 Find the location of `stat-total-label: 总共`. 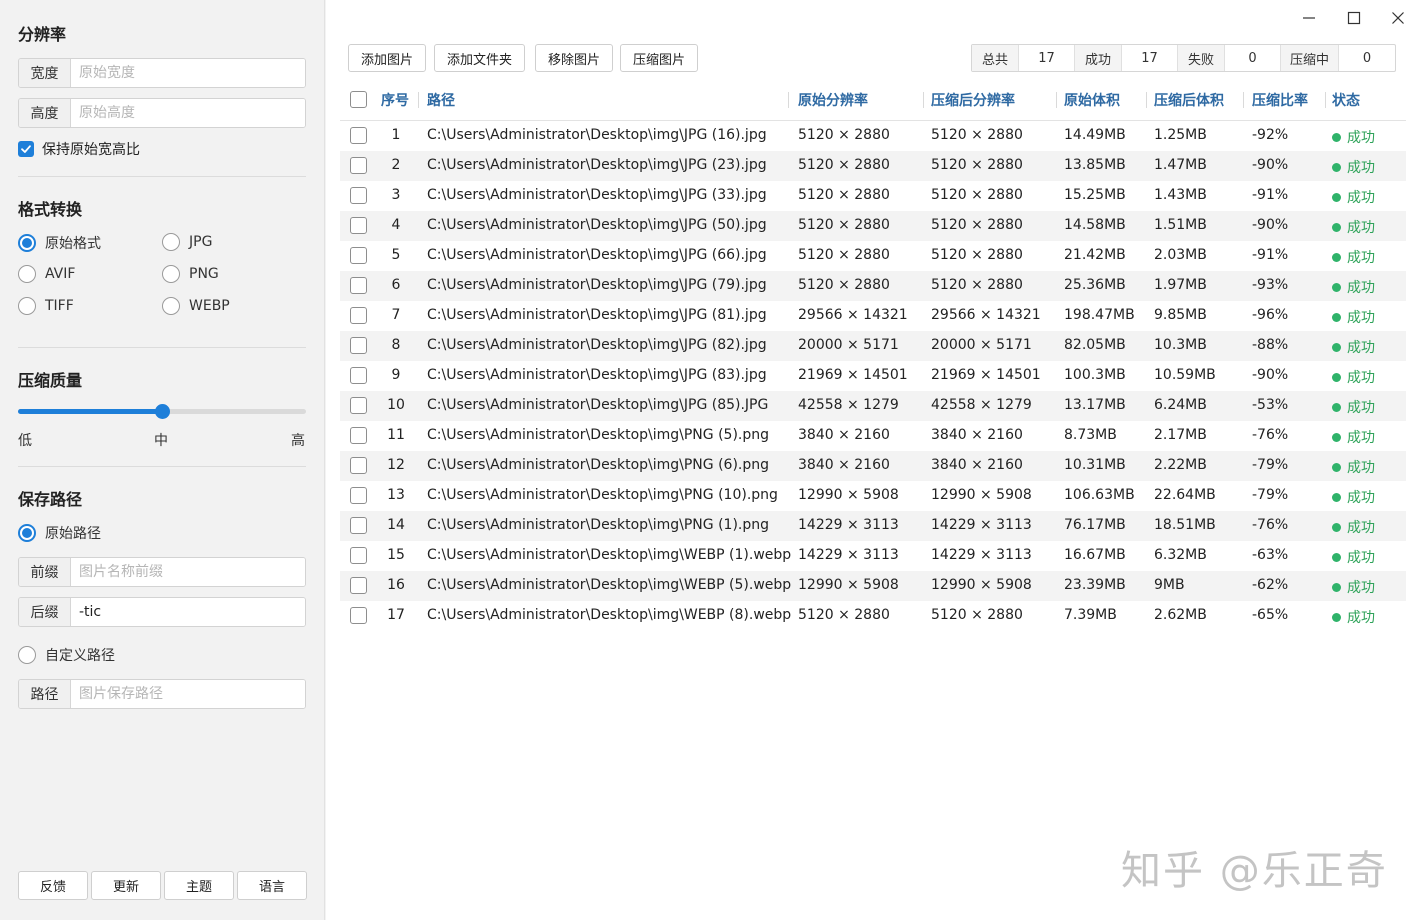

stat-total-label: 总共 is located at coordinates (995, 58).